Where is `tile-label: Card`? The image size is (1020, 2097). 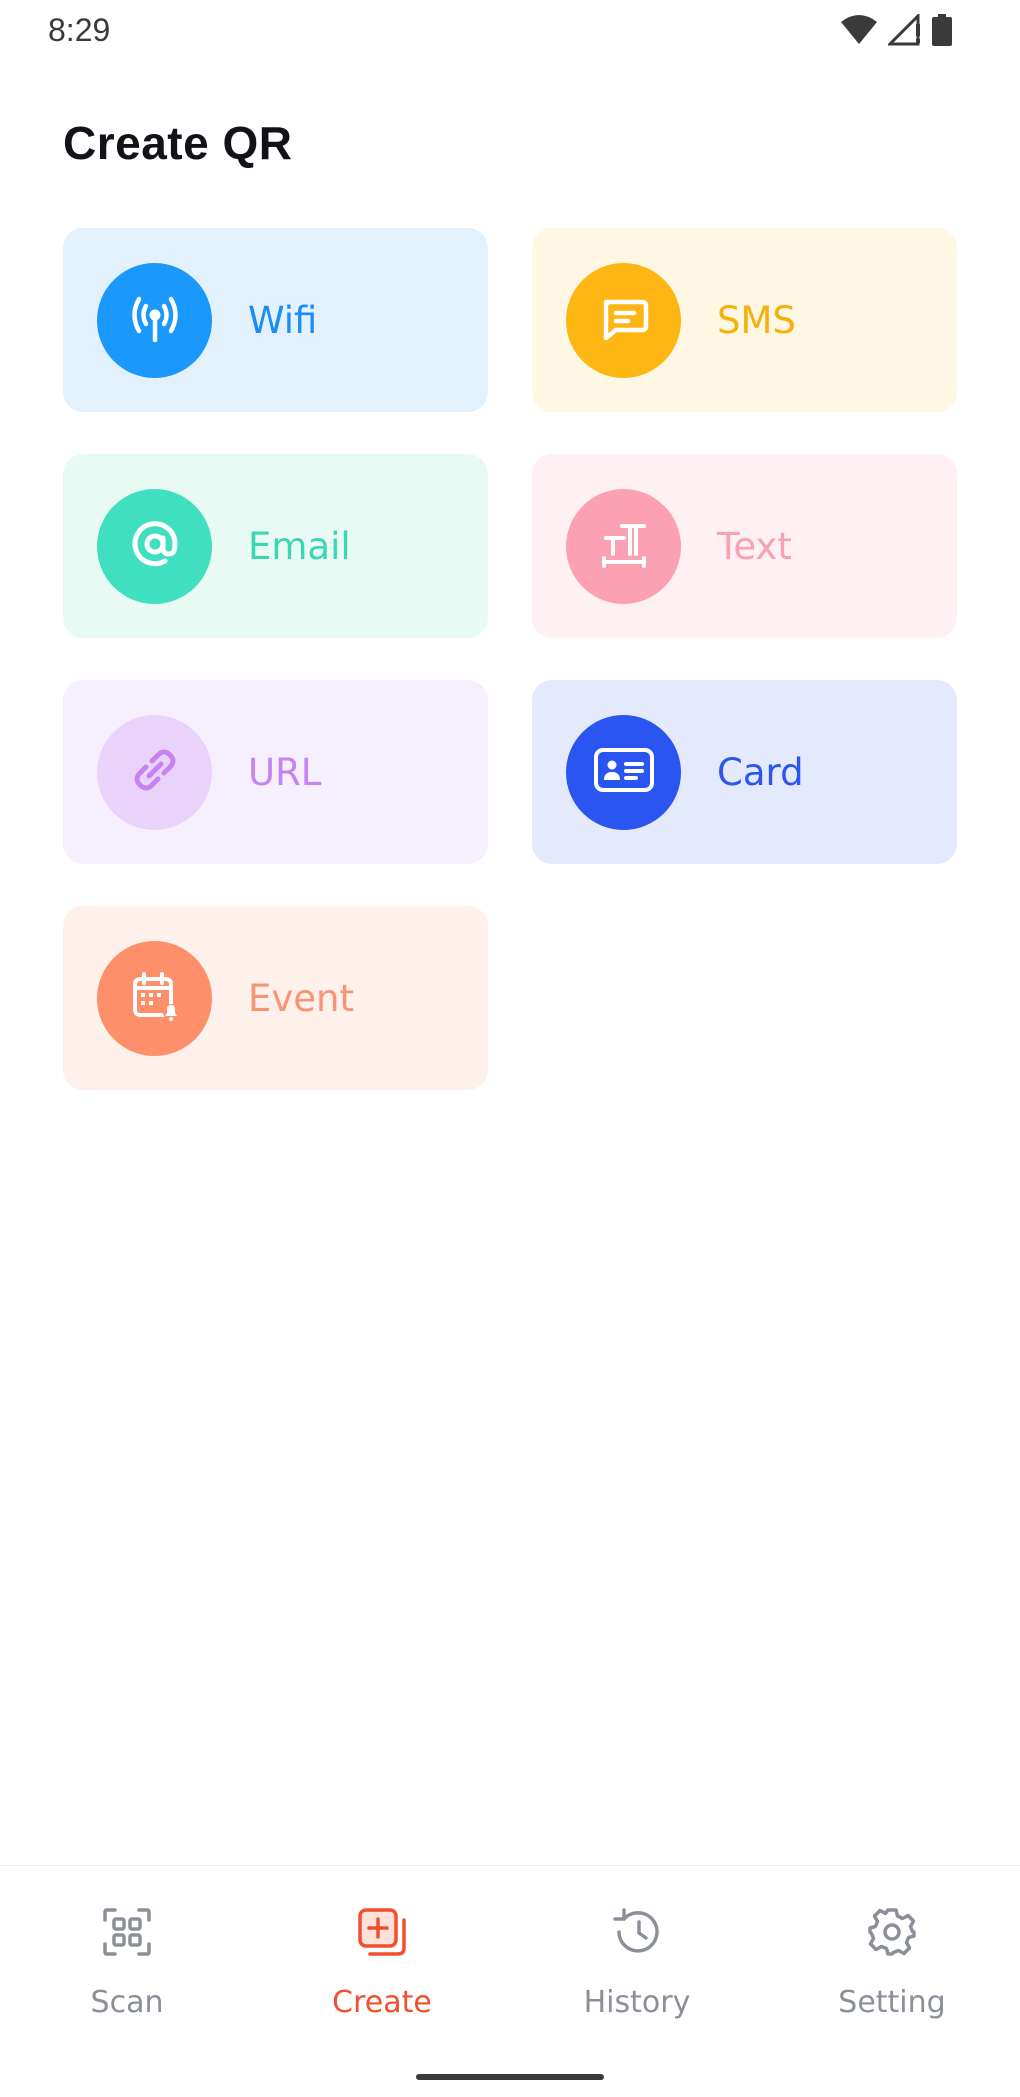
tile-label: Card is located at coordinates (760, 772).